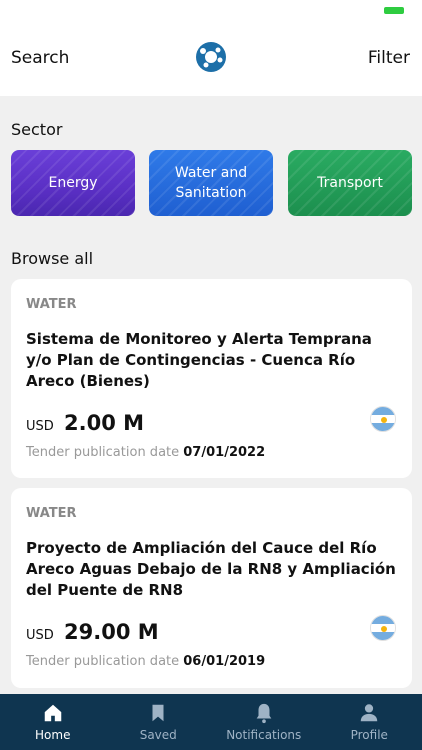 Image resolution: width=422 pixels, height=750 pixels. Describe the element at coordinates (158, 735) in the screenshot. I see `tab-label: Saved` at that location.